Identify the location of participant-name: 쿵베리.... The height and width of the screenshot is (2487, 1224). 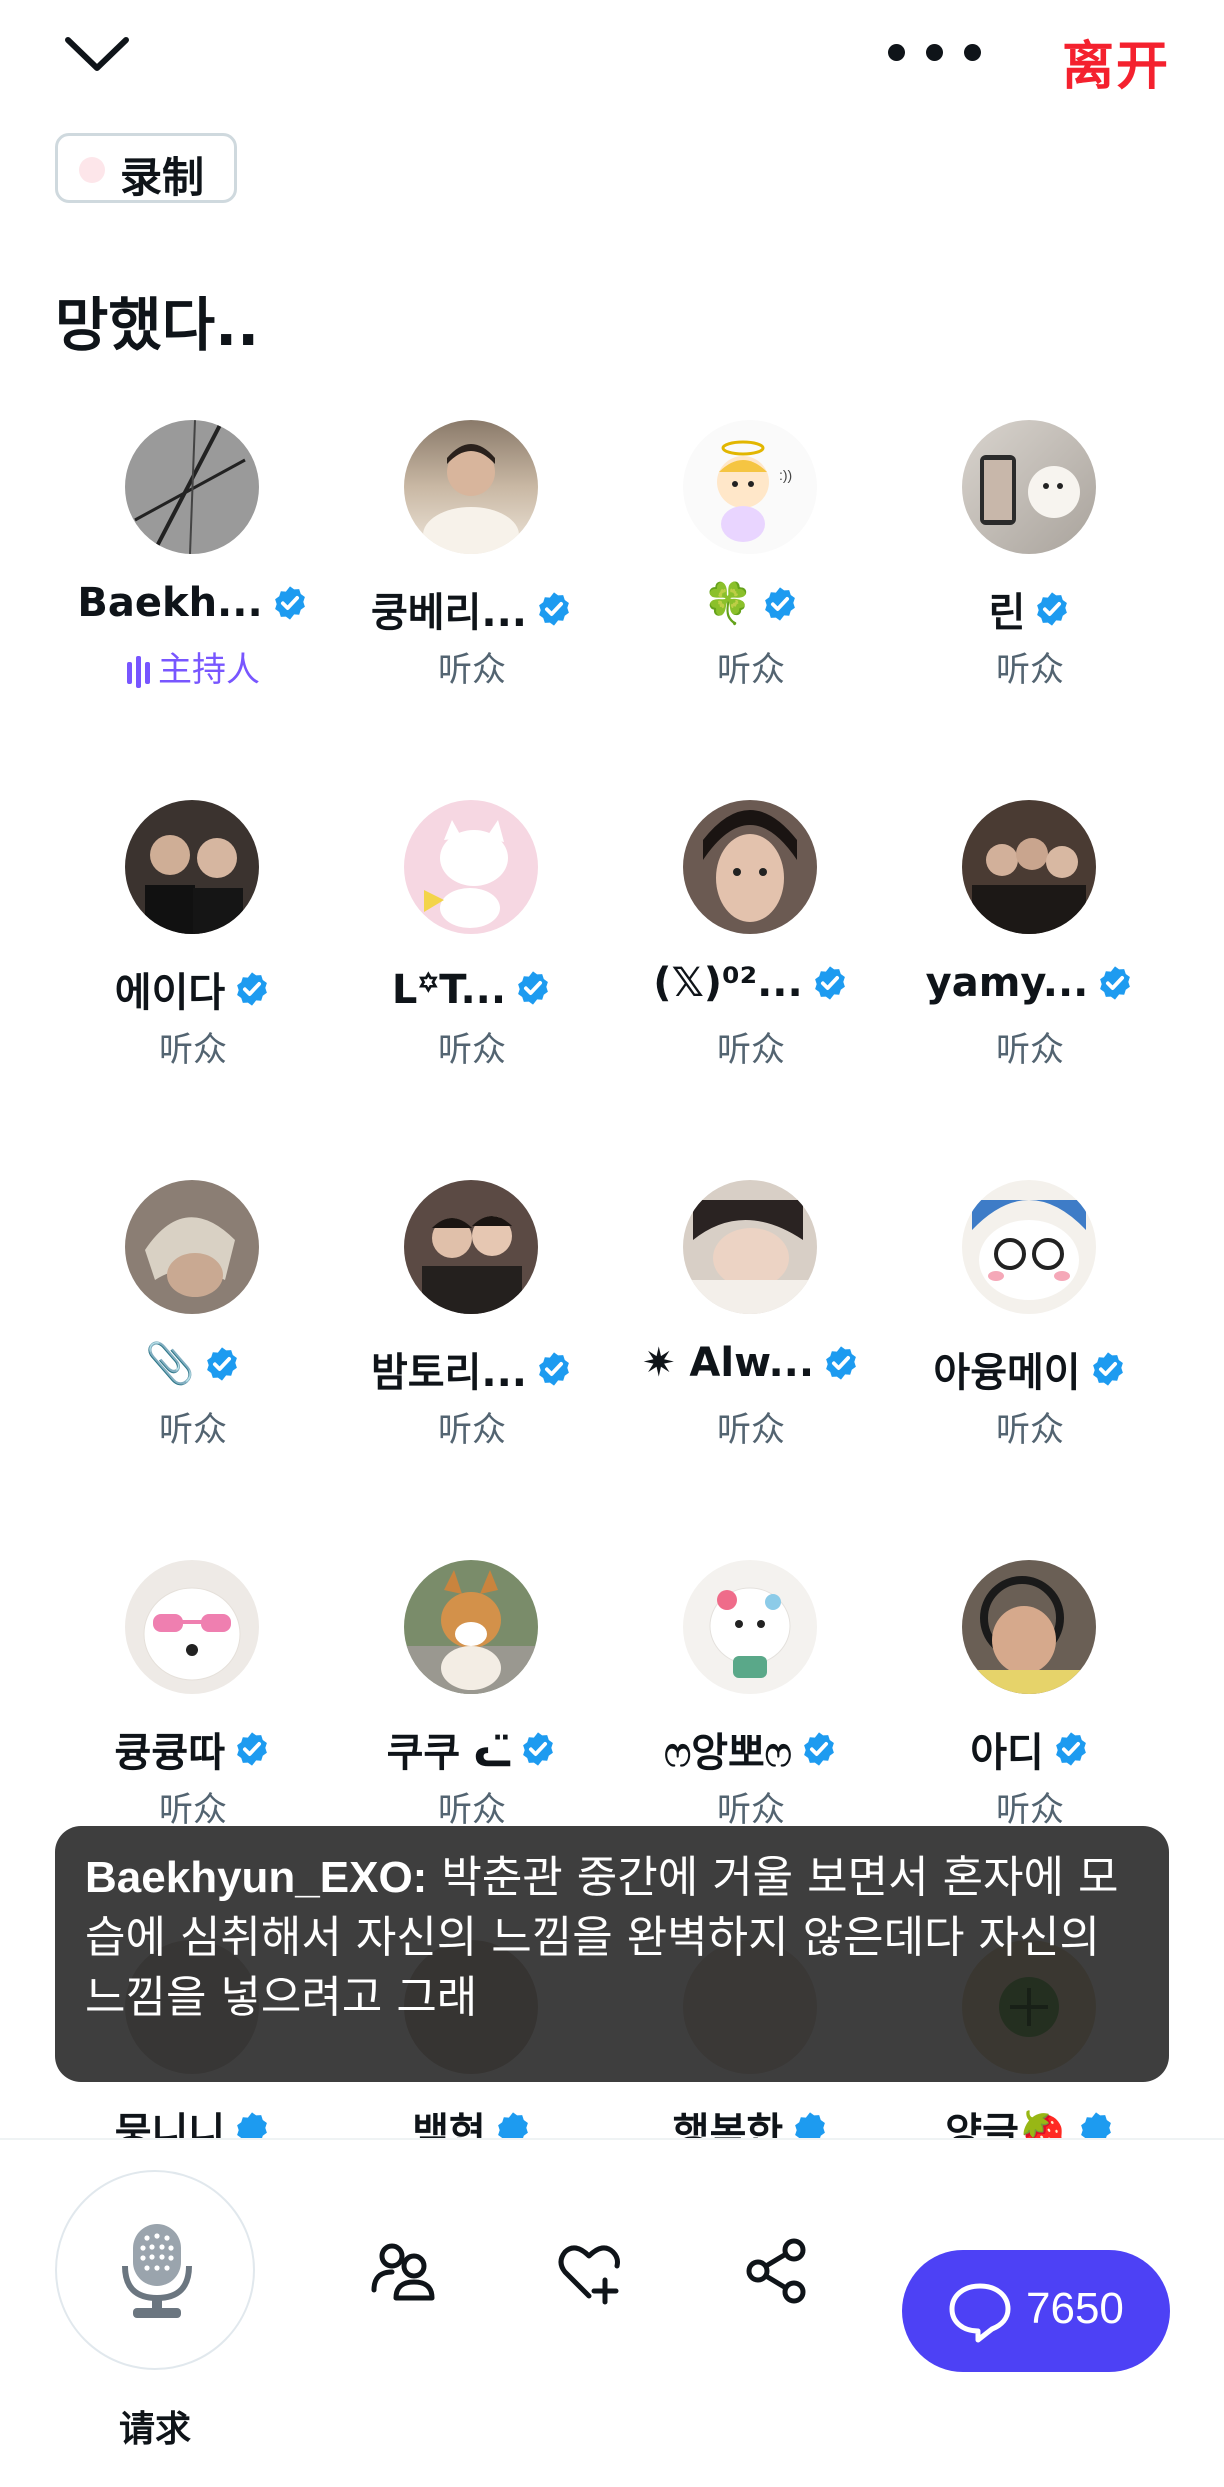
(449, 613).